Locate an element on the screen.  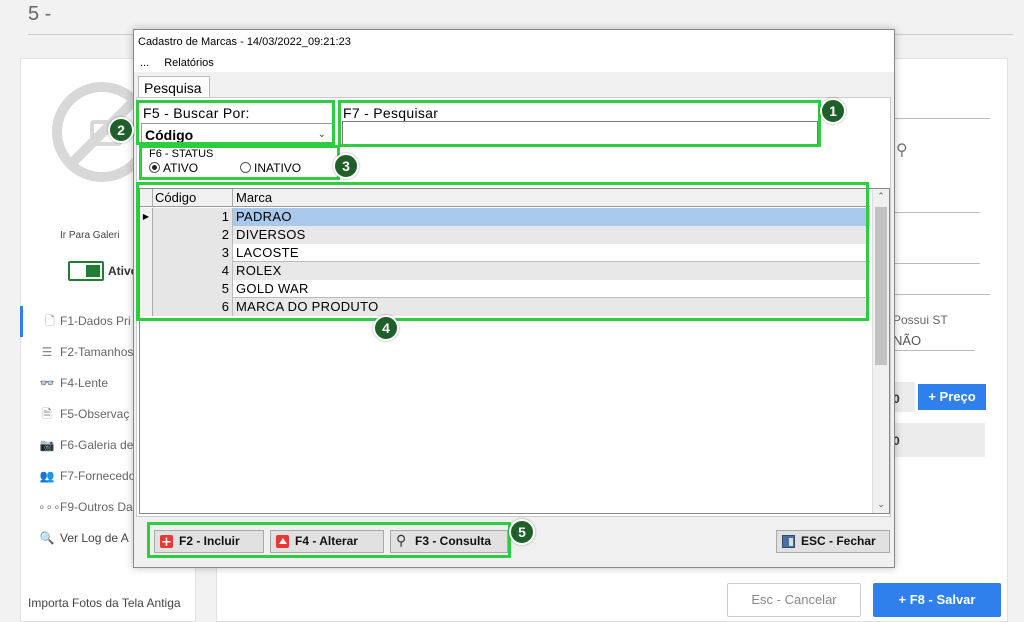
edit-button: F4 - Alterar is located at coordinates (327, 541).